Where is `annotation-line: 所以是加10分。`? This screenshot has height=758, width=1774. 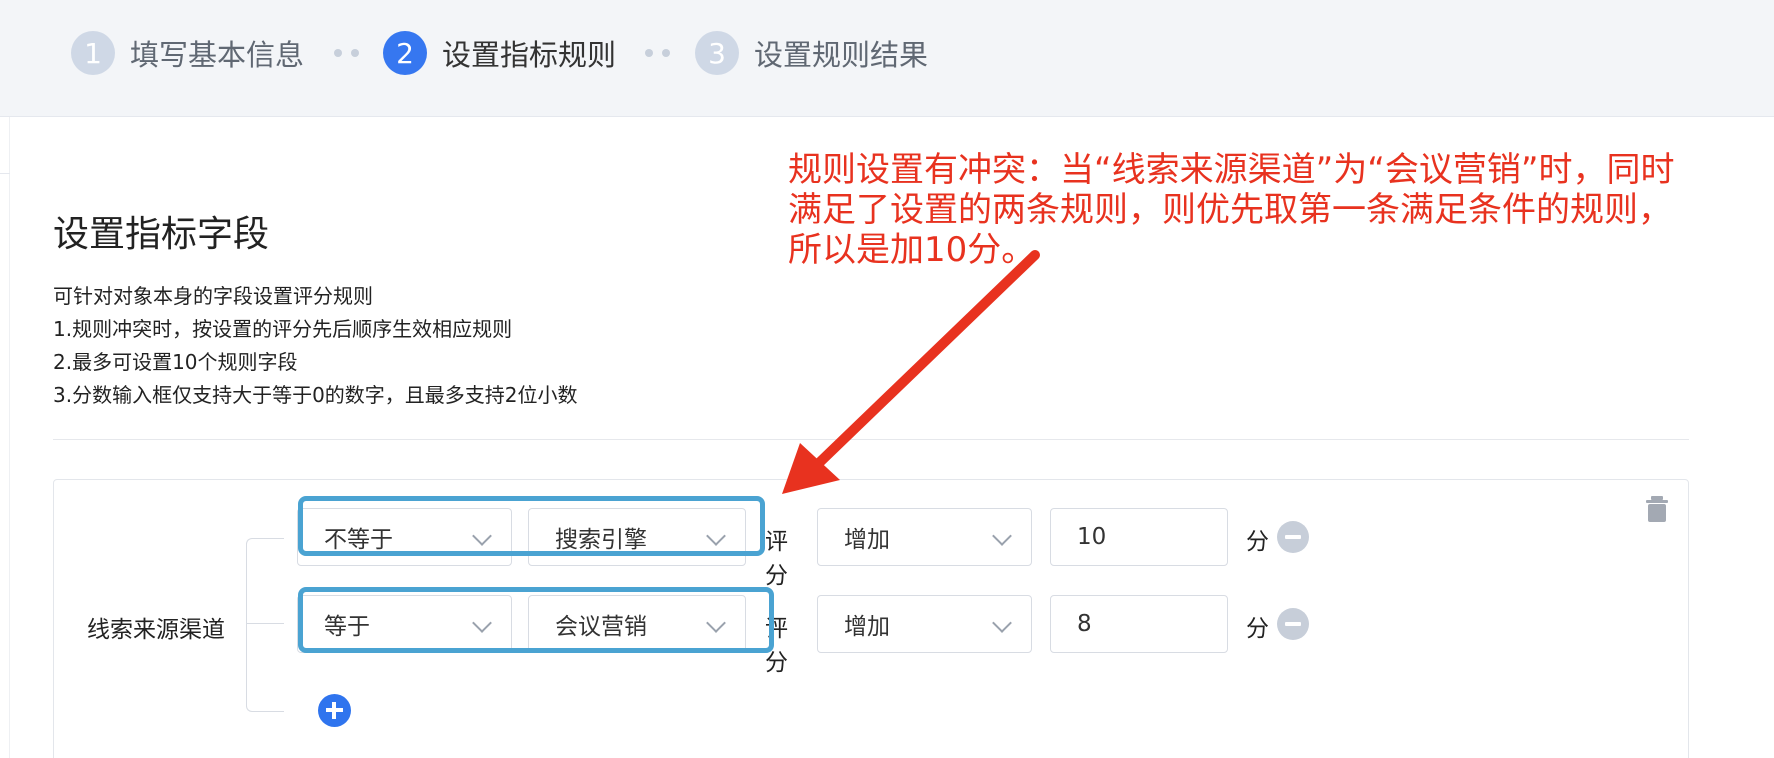 annotation-line: 所以是加10分。 is located at coordinates (912, 250).